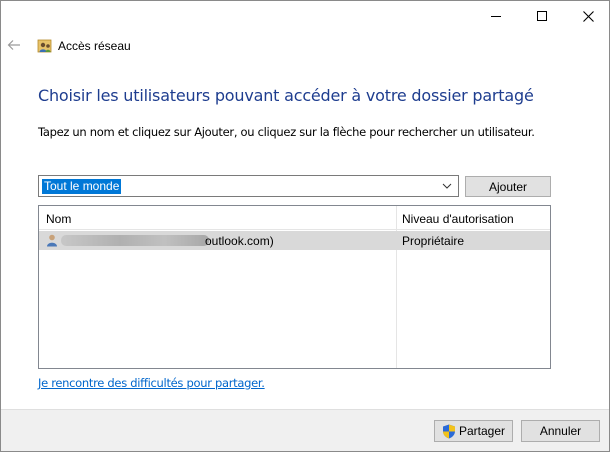 This screenshot has width=610, height=452. I want to click on share-button: Partager, so click(473, 431).